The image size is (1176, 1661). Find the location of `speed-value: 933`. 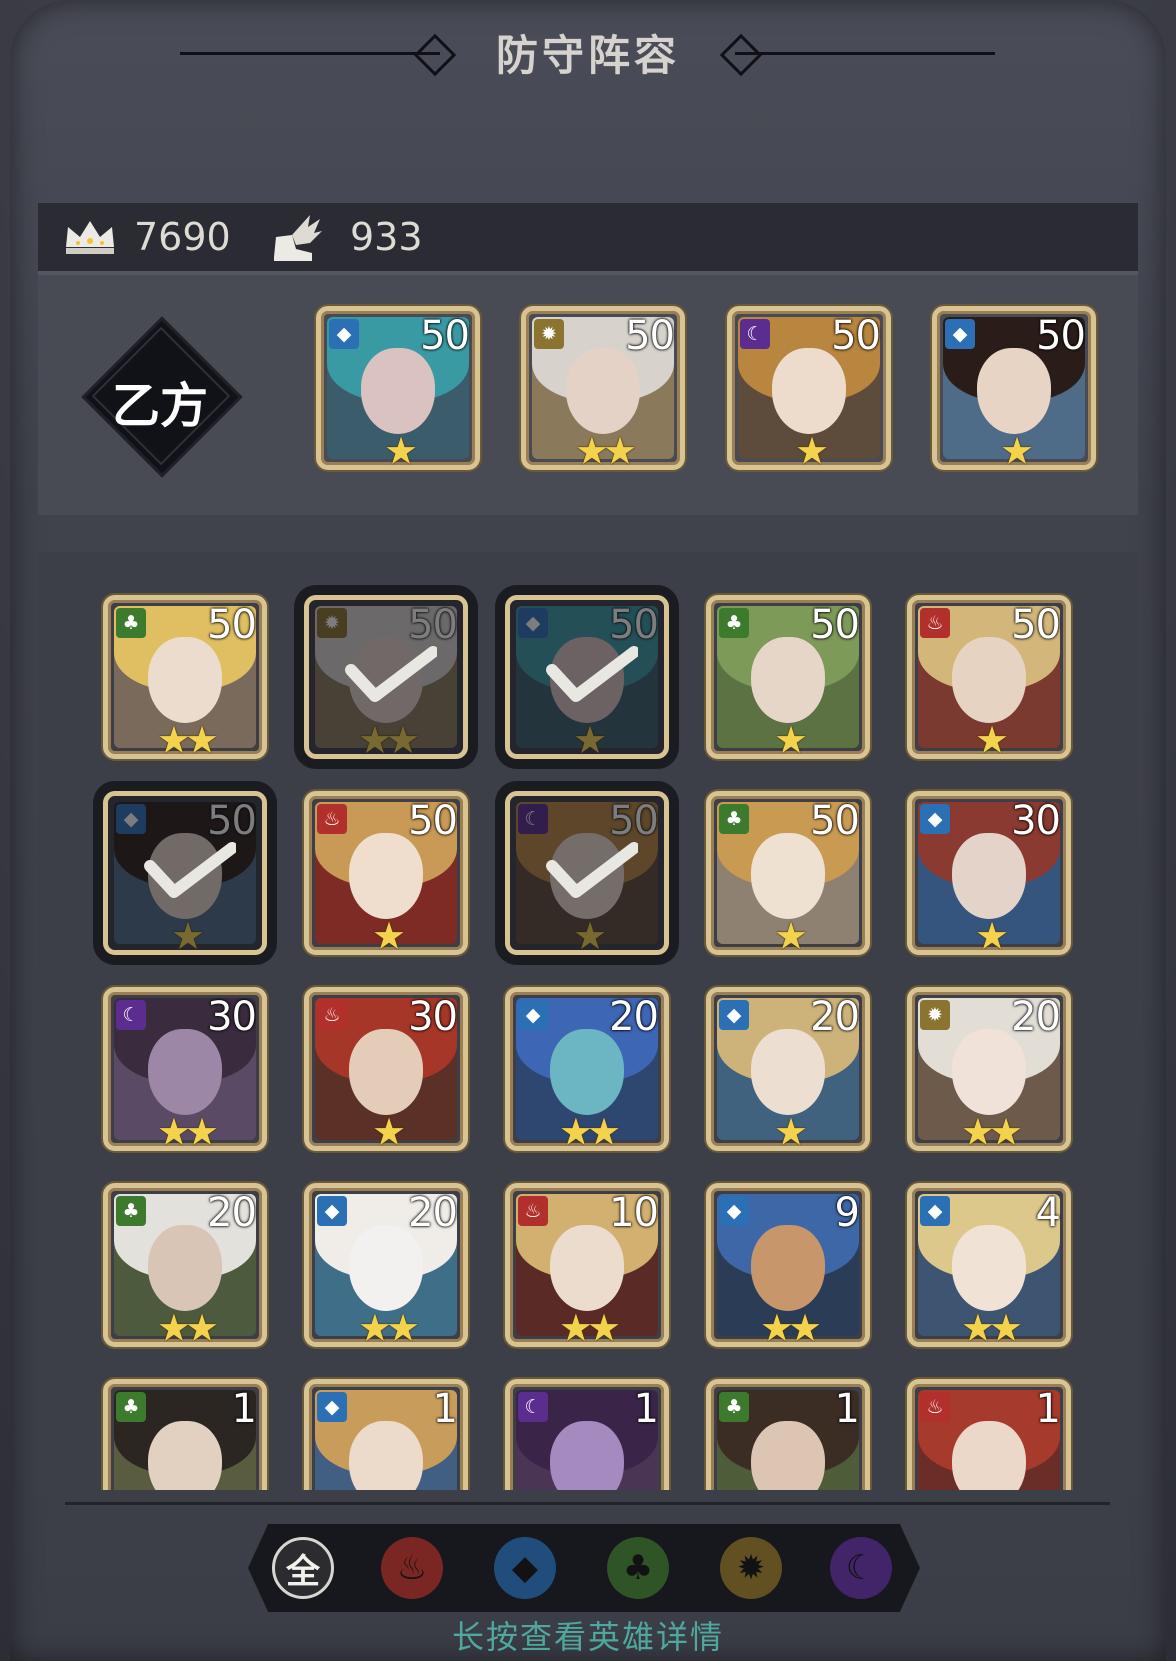

speed-value: 933 is located at coordinates (386, 237).